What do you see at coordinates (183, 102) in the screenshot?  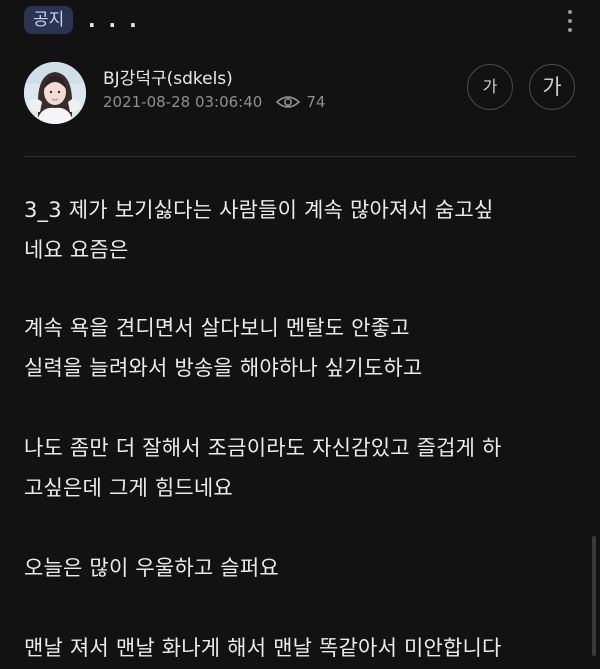 I see `post-date: 2021-08-28 03:06:40` at bounding box center [183, 102].